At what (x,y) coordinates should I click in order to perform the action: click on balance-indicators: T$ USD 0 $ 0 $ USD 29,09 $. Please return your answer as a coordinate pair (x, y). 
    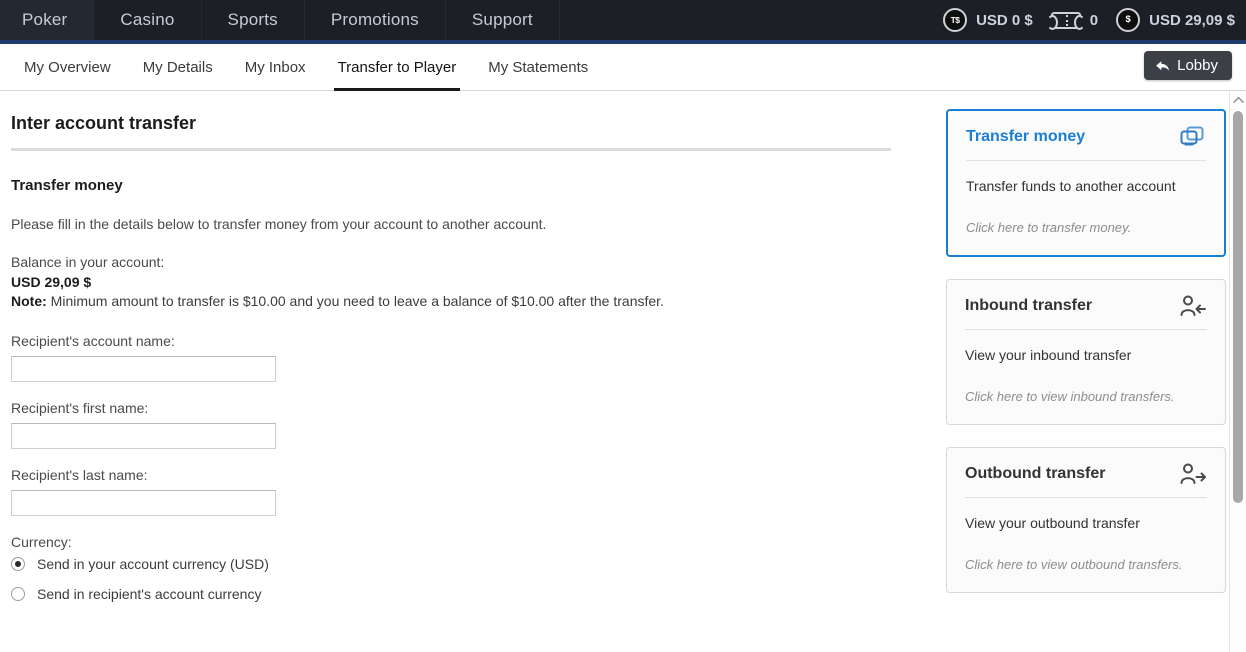
    Looking at the image, I should click on (1090, 20).